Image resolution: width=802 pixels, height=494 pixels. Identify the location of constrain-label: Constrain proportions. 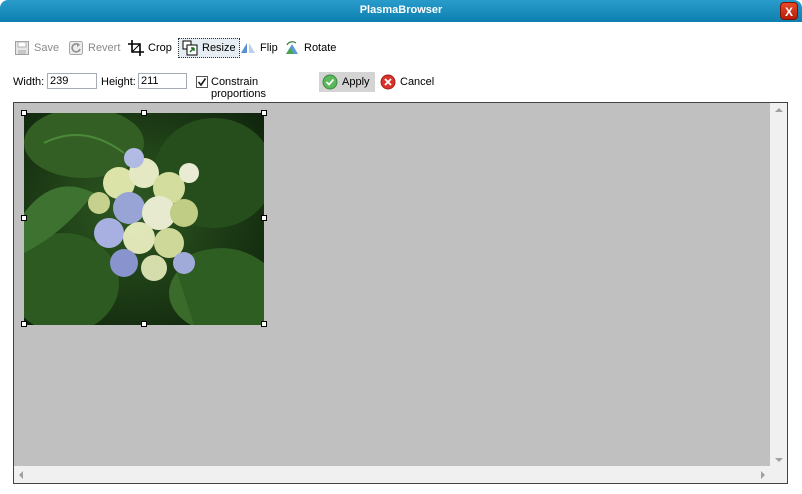
(239, 88).